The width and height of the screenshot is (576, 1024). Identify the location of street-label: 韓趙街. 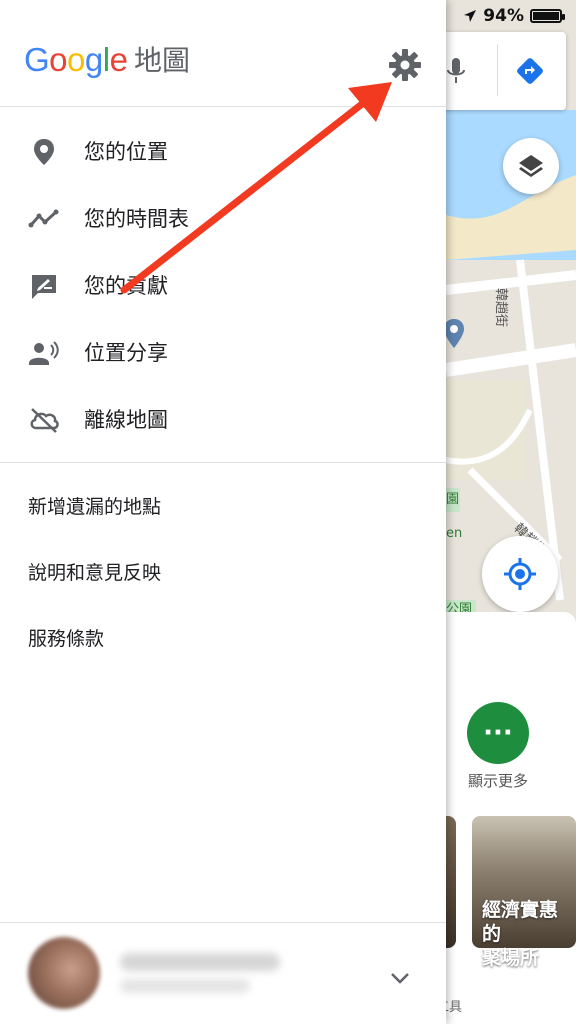
(500, 308).